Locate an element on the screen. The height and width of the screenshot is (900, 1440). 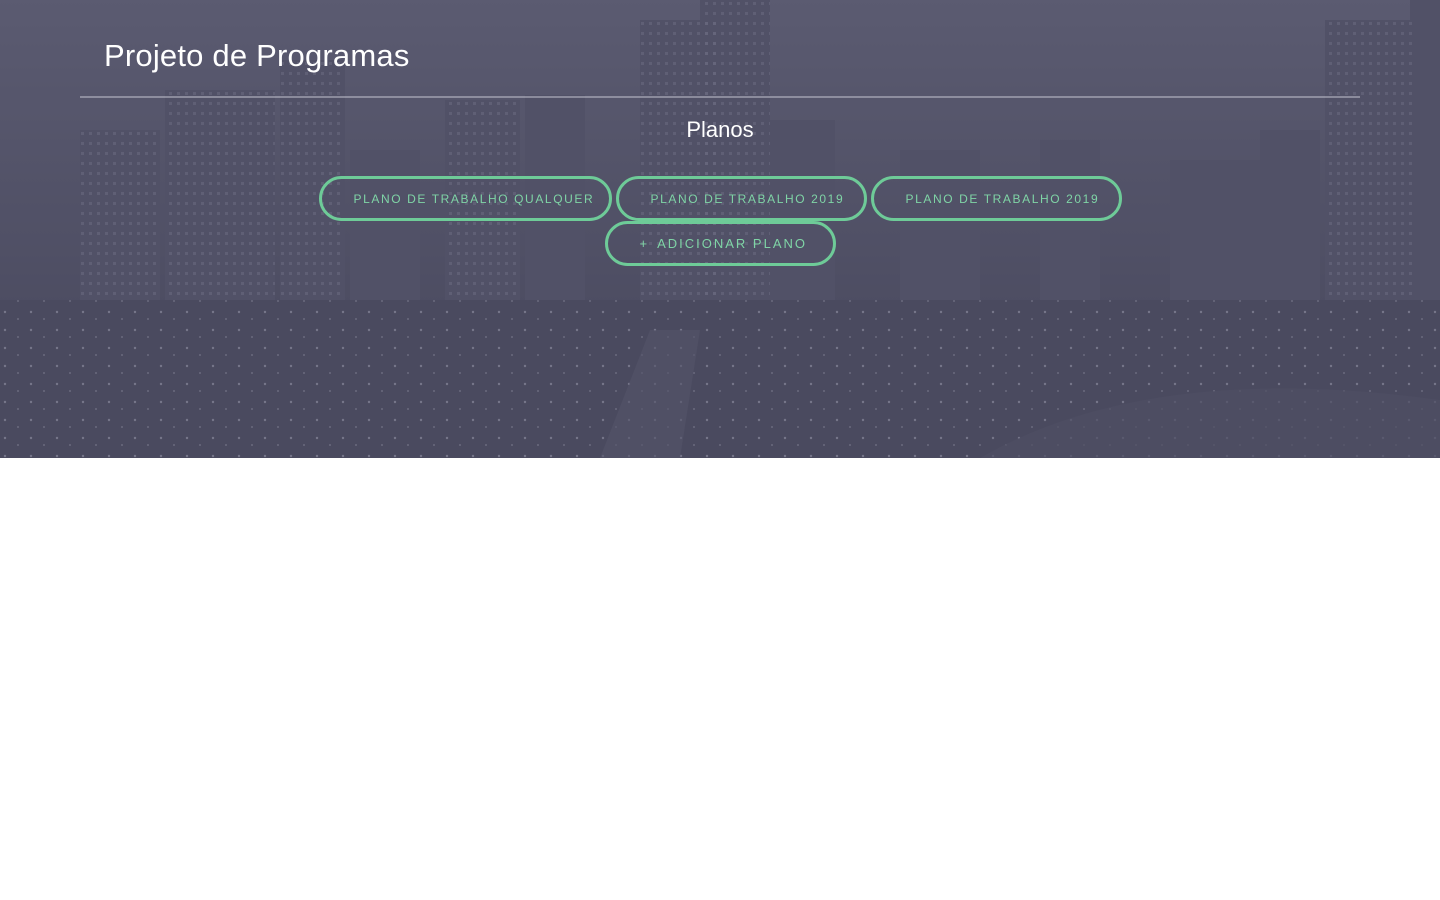
plus-icon: + is located at coordinates (644, 243).